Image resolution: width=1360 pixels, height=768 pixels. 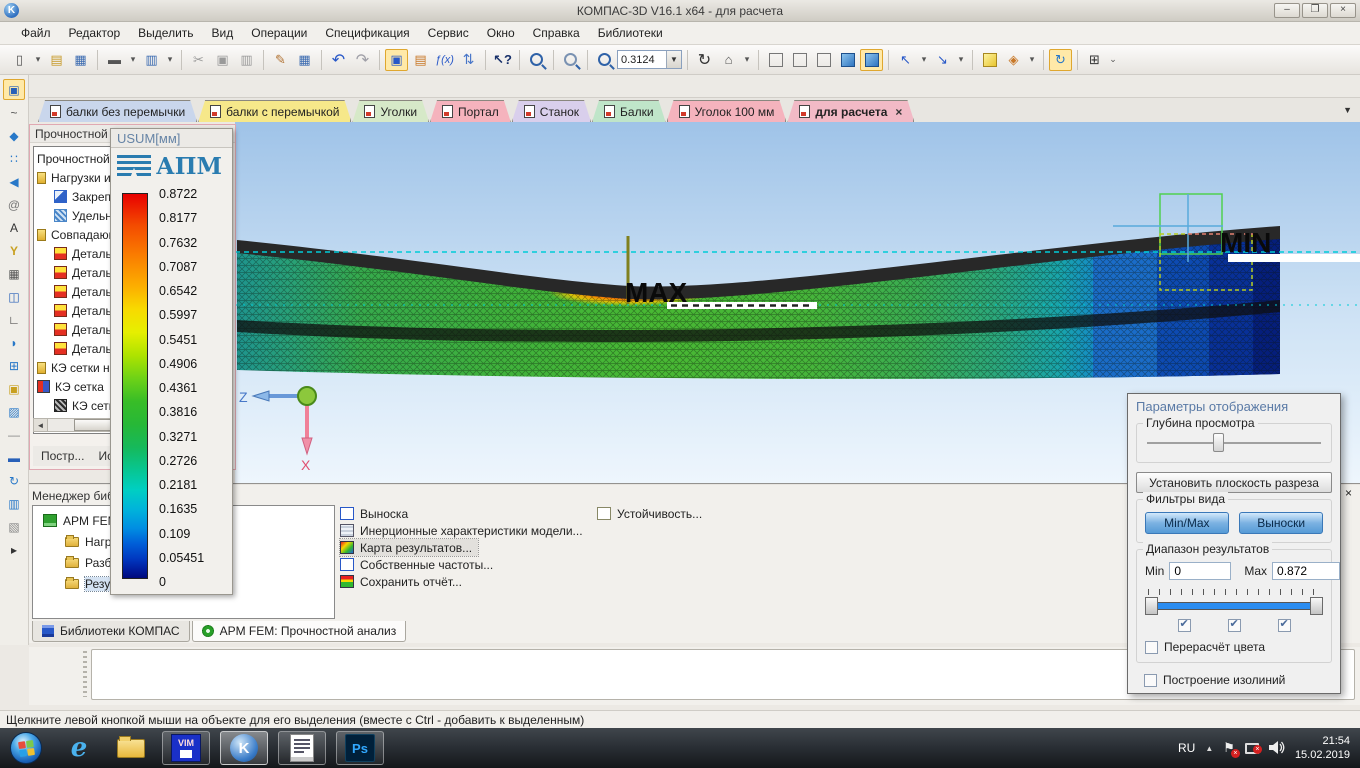 What do you see at coordinates (14, 250) in the screenshot?
I see `rail-filter-icon: Y` at bounding box center [14, 250].